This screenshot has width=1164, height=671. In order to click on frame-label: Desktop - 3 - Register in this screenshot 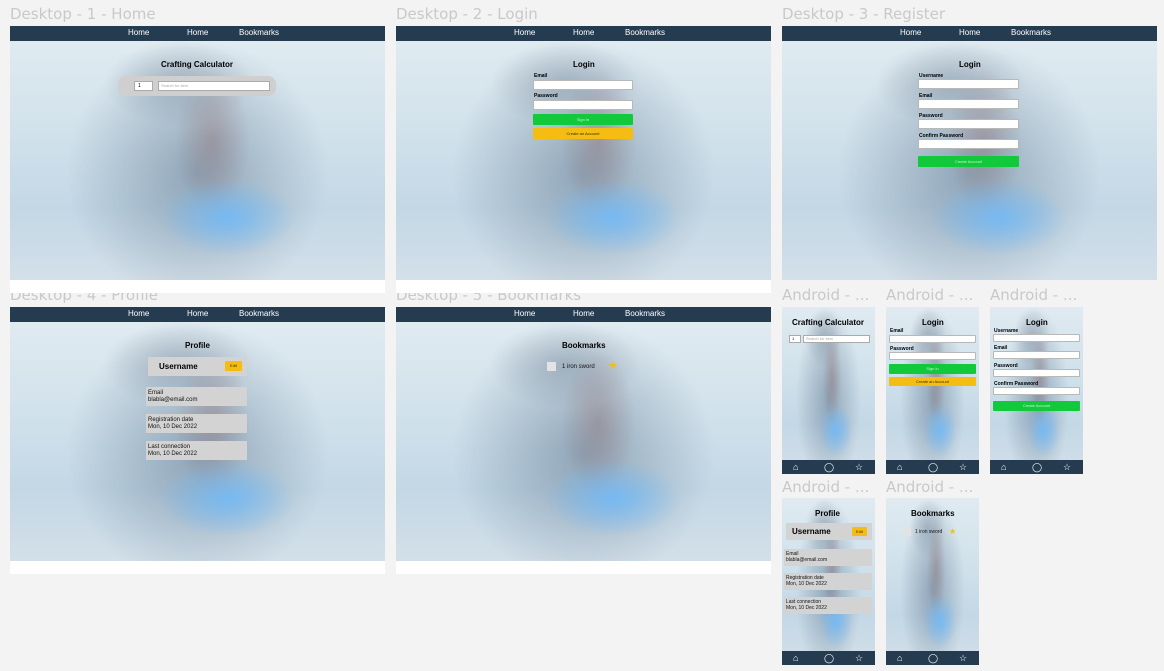, I will do `click(864, 14)`.